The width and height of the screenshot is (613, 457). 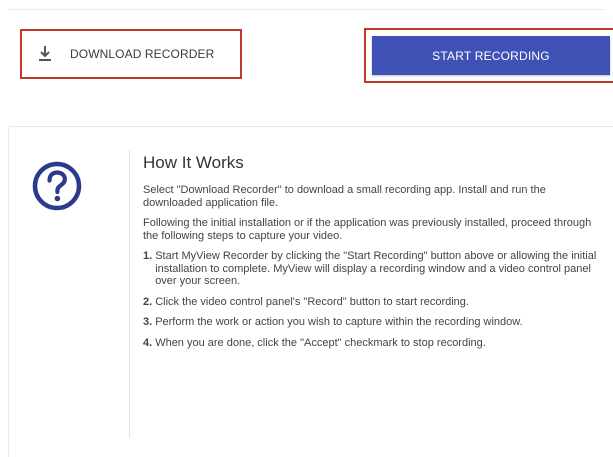 What do you see at coordinates (142, 54) in the screenshot?
I see `download-recorder-label: DOWNLOAD RECORDER` at bounding box center [142, 54].